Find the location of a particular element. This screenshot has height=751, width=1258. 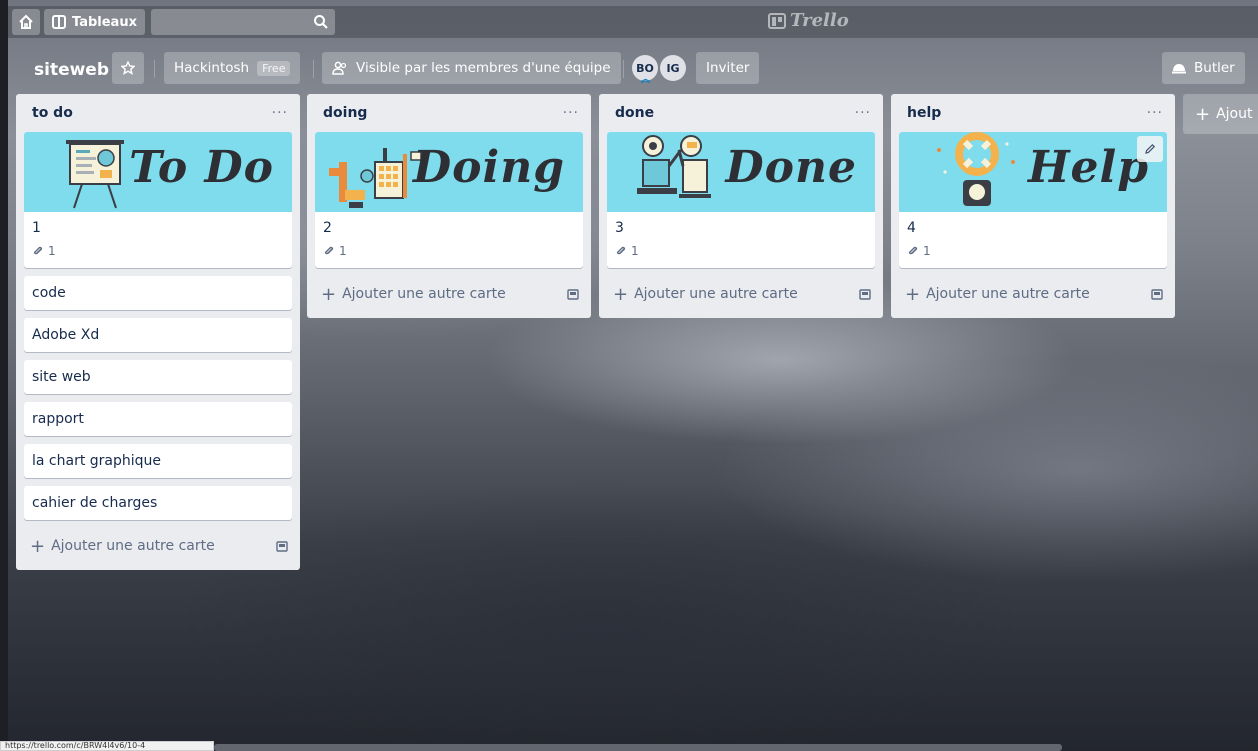

card-title: 2 is located at coordinates (327, 228).